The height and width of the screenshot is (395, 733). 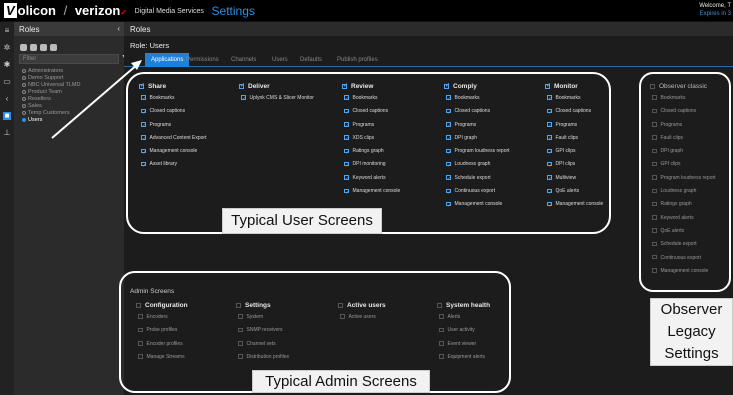 I want to click on observer-callout-line: Observer, so click(x=691, y=309).